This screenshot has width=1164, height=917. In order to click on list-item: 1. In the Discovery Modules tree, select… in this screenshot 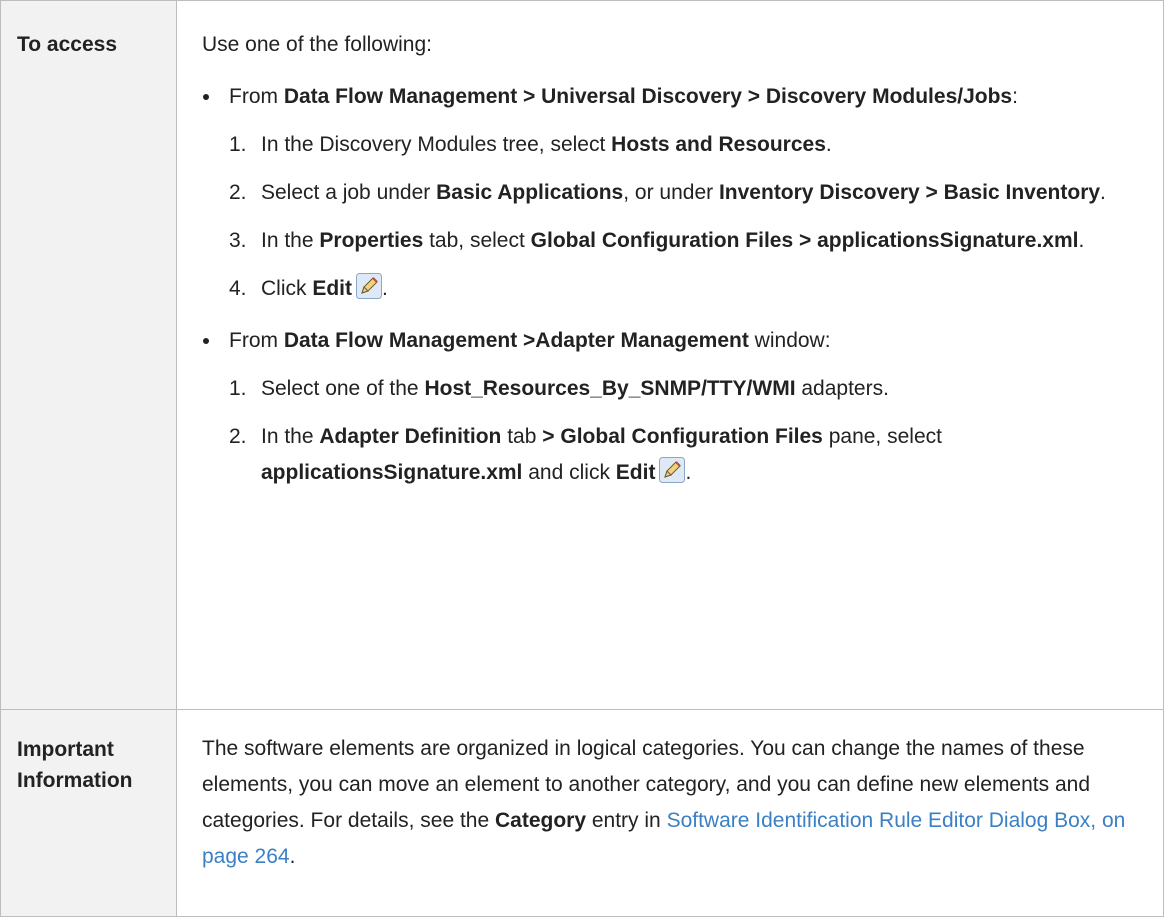, I will do `click(530, 144)`.